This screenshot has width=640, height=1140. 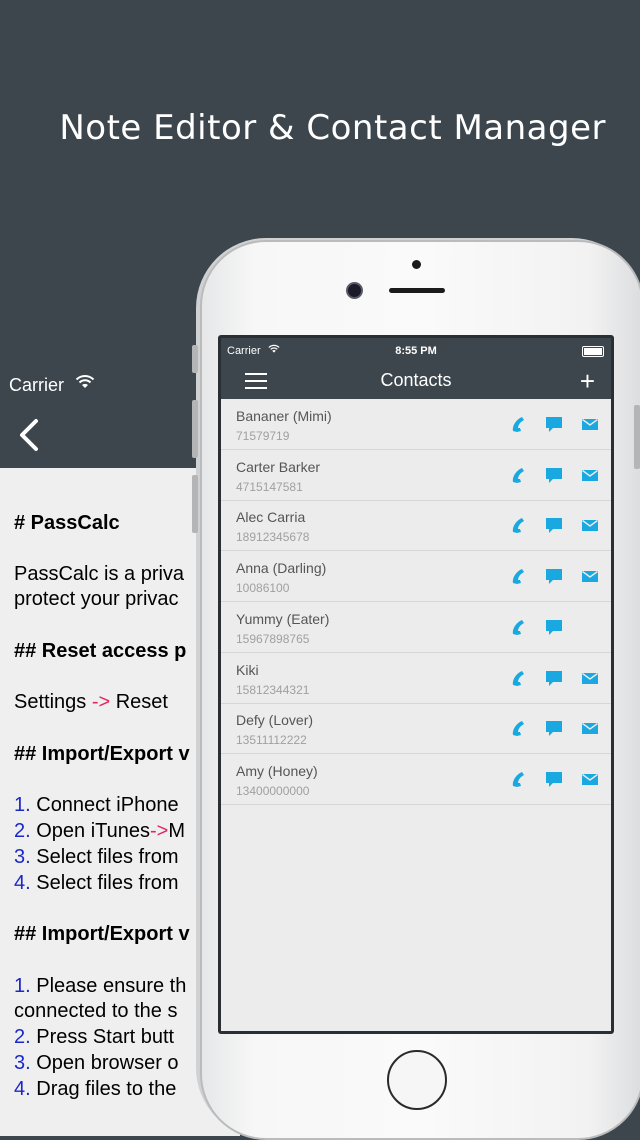 I want to click on contact-row: Carter Barker 4715147581, so click(x=416, y=475).